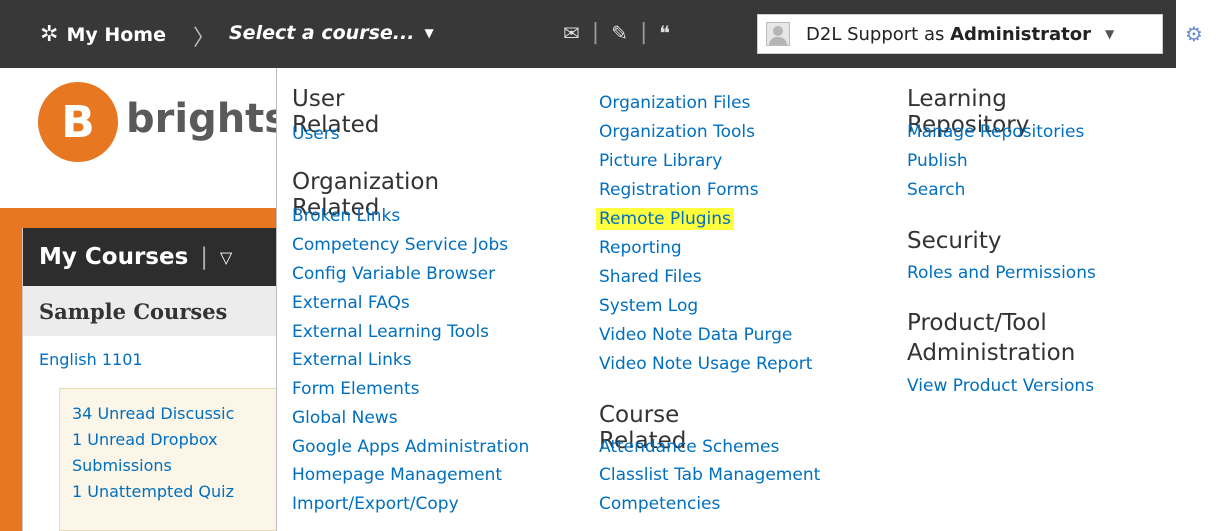  Describe the element at coordinates (375, 504) in the screenshot. I see `menu-link-import-export-copy: Import/Export/Copy` at that location.